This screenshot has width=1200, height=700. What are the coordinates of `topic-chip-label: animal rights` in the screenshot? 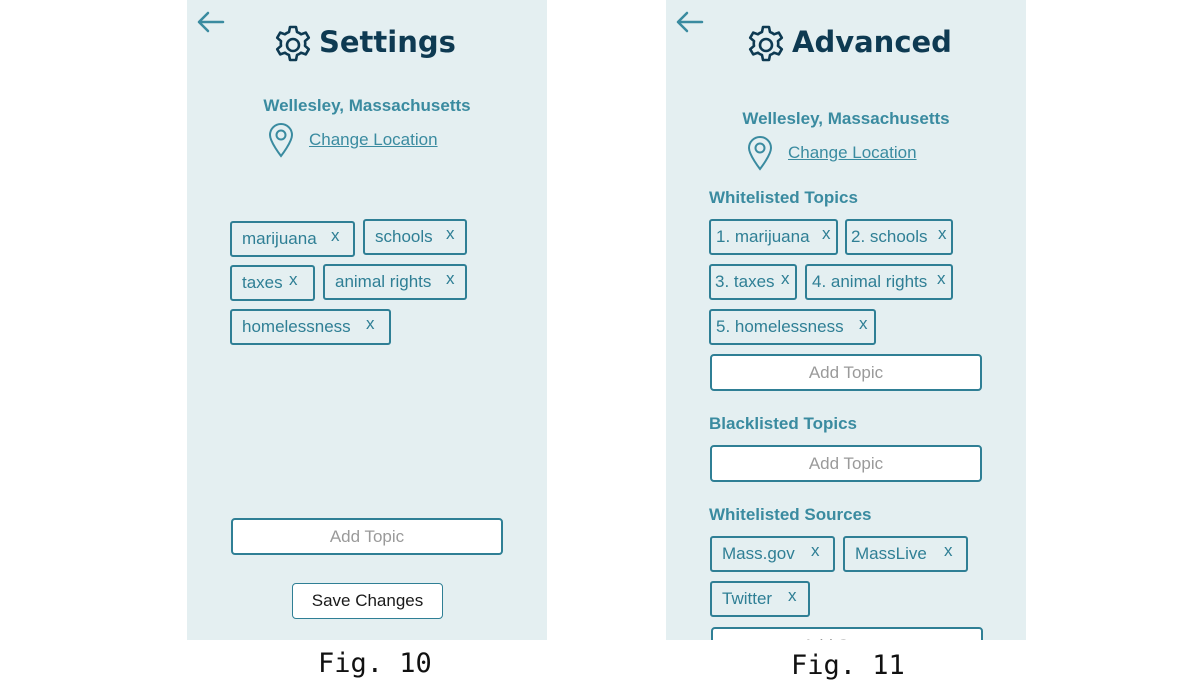 It's located at (383, 281).